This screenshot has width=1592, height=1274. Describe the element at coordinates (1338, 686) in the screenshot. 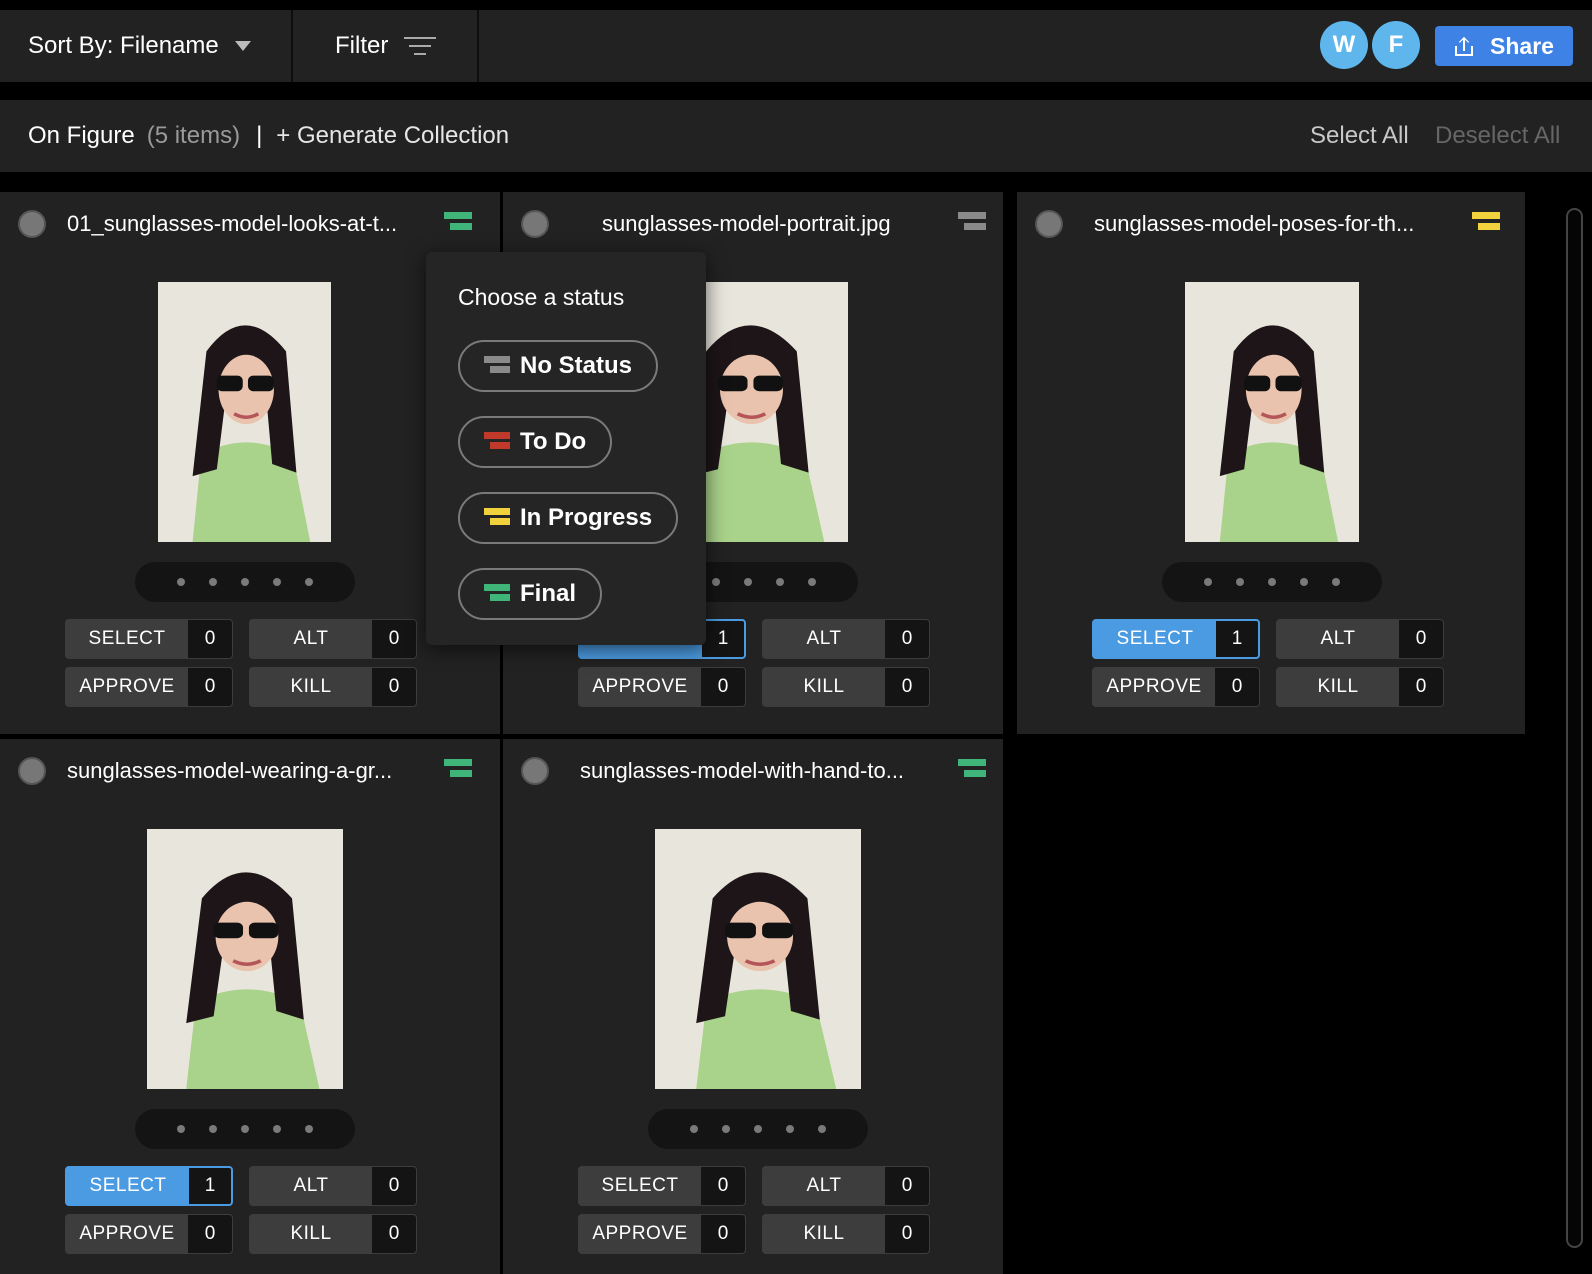

I see `kill-label: KILL` at that location.